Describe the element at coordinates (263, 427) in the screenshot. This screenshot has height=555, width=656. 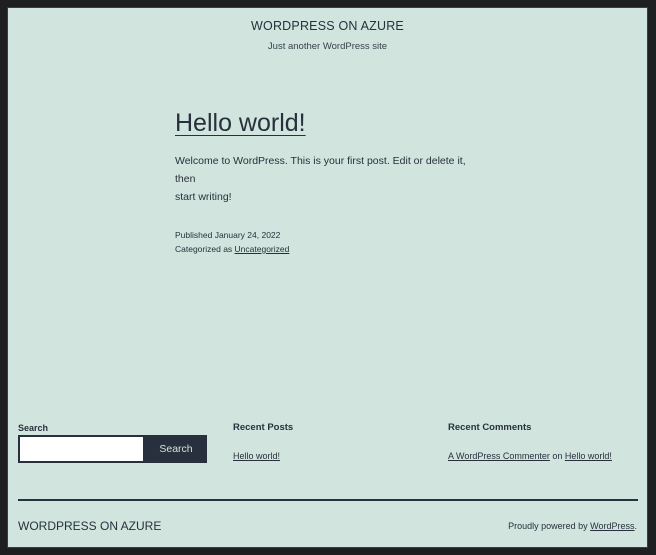
I see `recent-posts-title: Recent Posts` at that location.